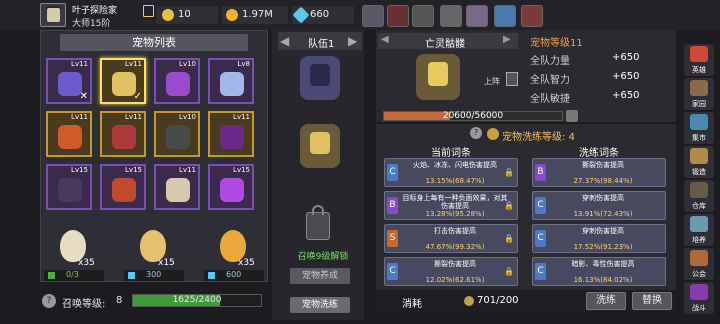 The height and width of the screenshot is (324, 720). Describe the element at coordinates (512, 79) in the screenshot. I see `deploy-toggle` at that location.